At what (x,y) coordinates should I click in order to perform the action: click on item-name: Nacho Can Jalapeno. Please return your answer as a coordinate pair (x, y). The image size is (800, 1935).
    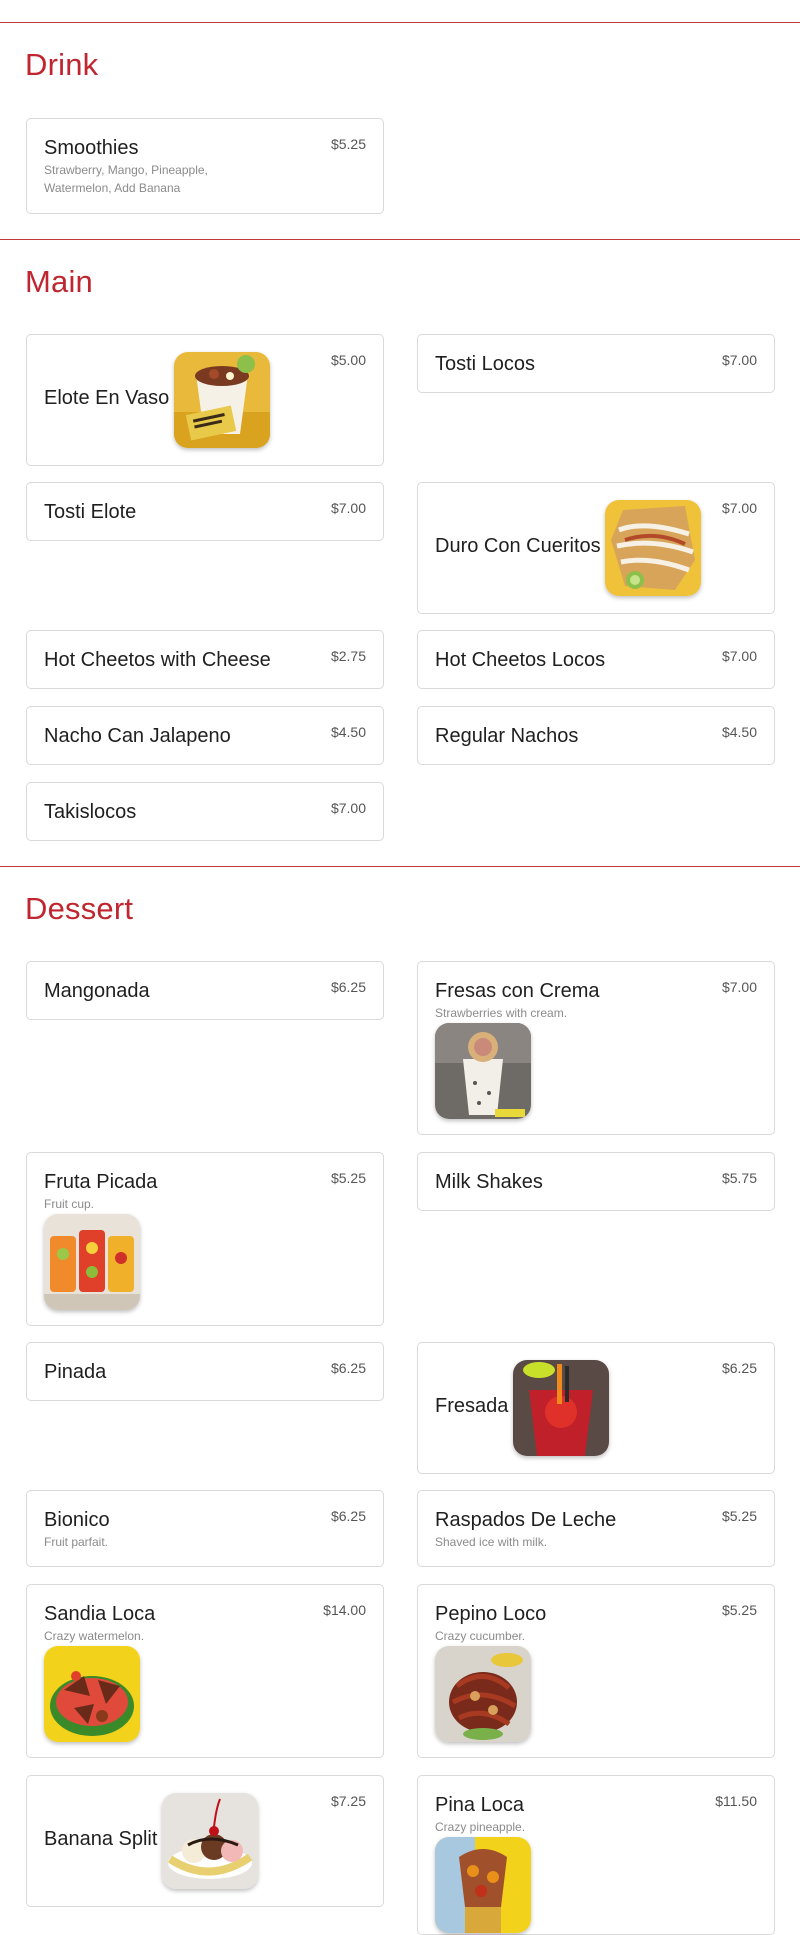
    Looking at the image, I should click on (137, 736).